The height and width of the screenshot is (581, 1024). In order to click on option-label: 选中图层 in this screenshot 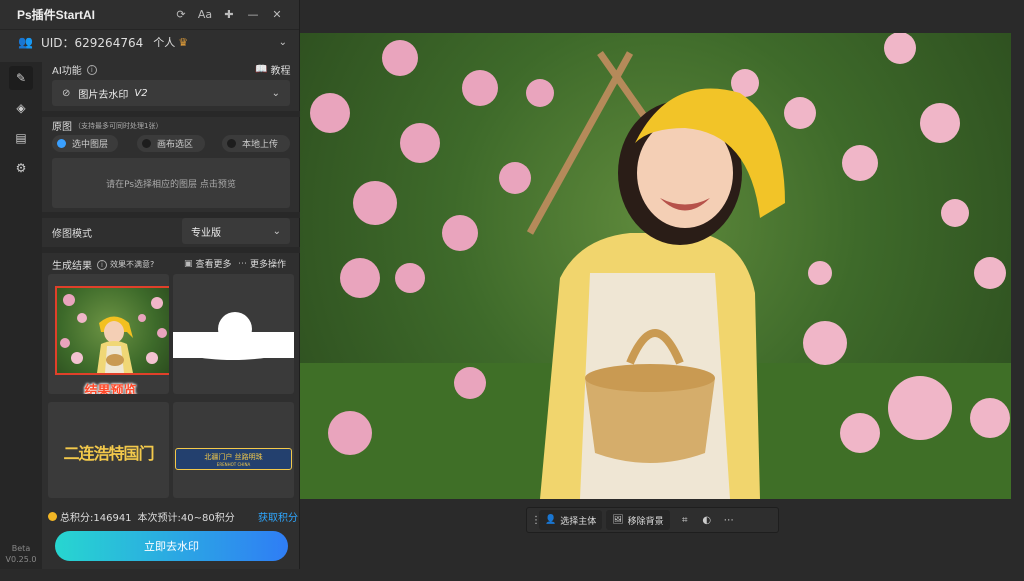, I will do `click(90, 145)`.